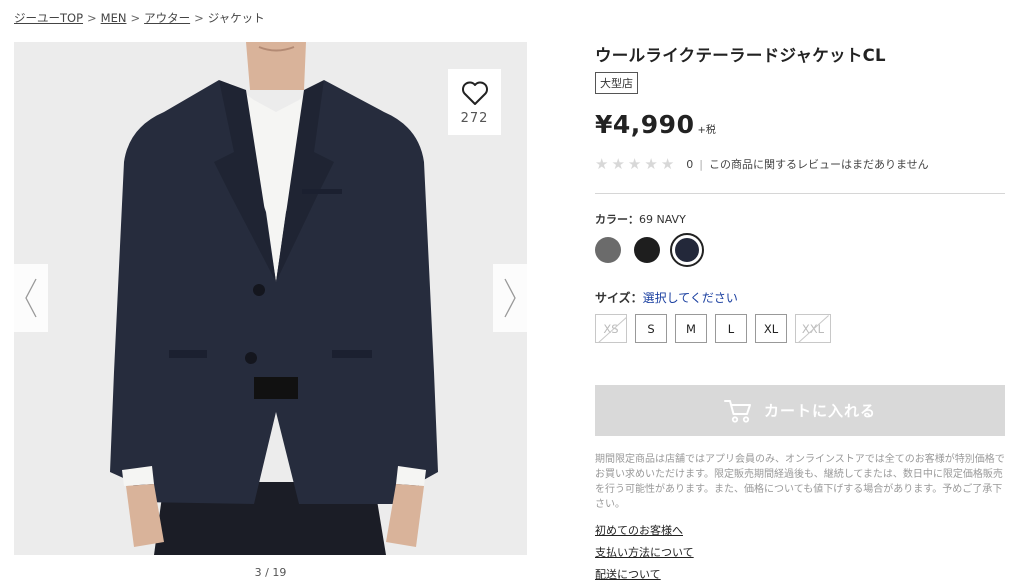 This screenshot has height=584, width=1024. I want to click on review-count: 0, so click(690, 164).